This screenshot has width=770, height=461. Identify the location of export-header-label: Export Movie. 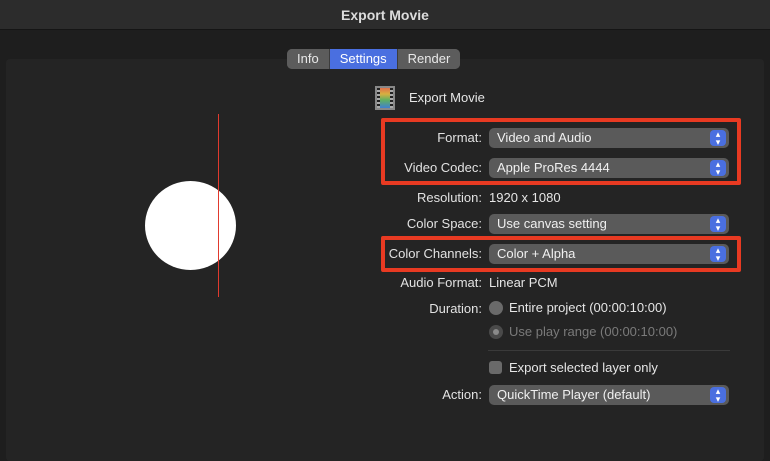
(447, 97).